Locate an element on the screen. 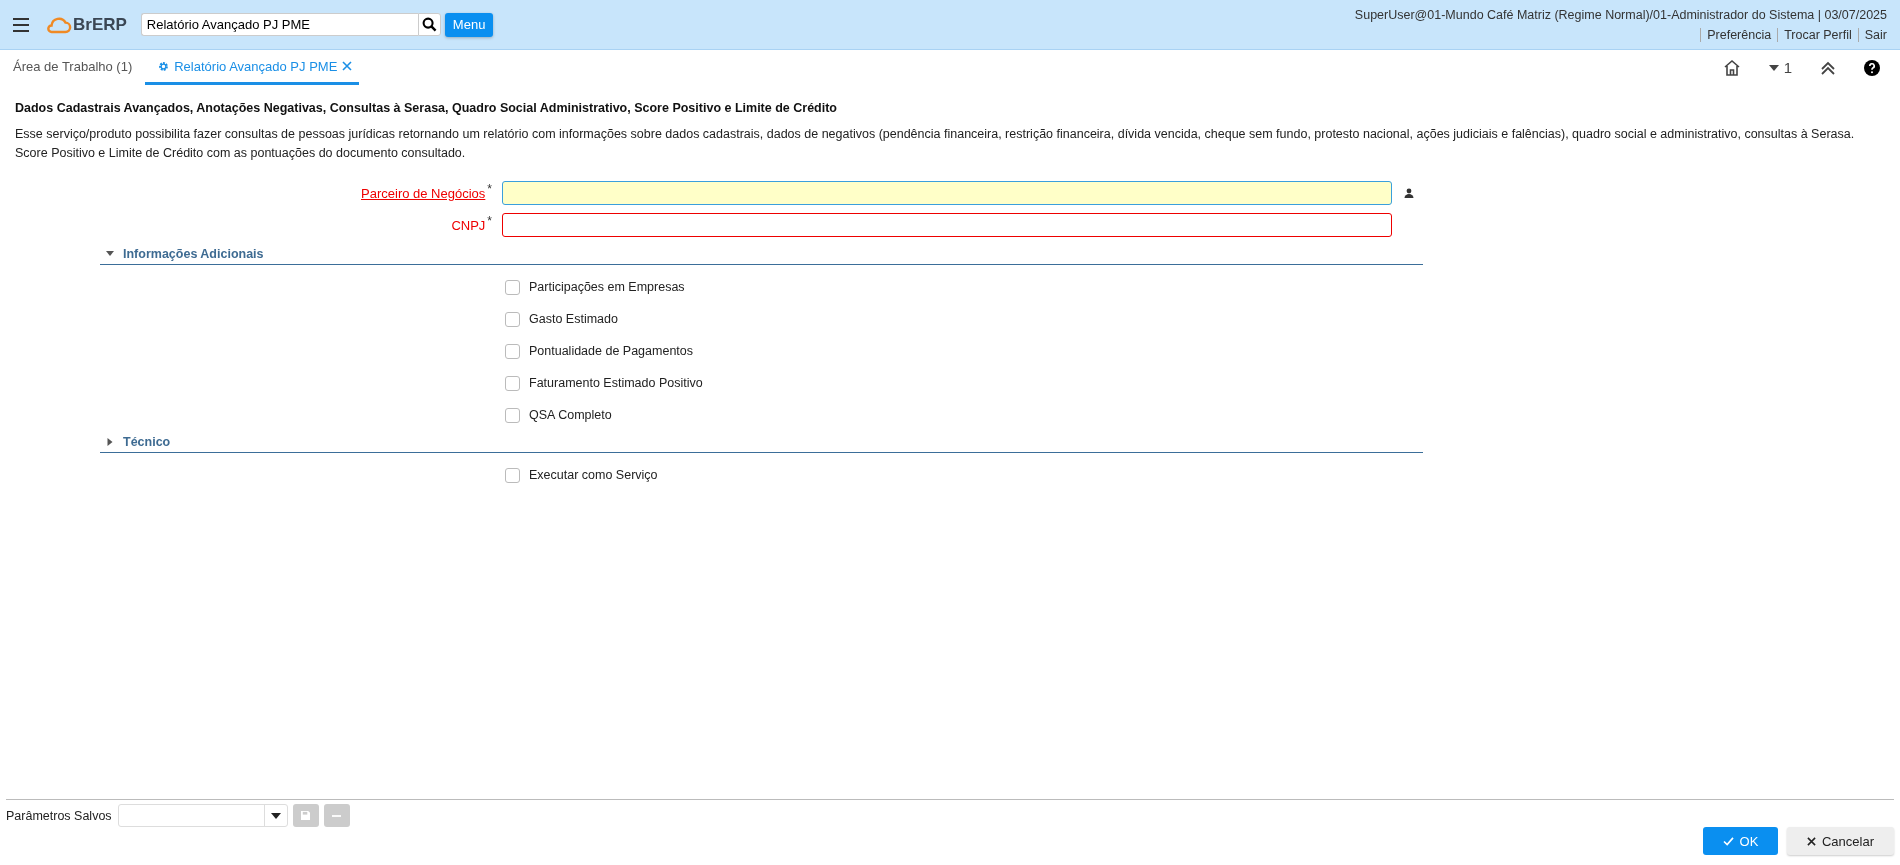 The width and height of the screenshot is (1900, 865). help-icon is located at coordinates (1872, 67).